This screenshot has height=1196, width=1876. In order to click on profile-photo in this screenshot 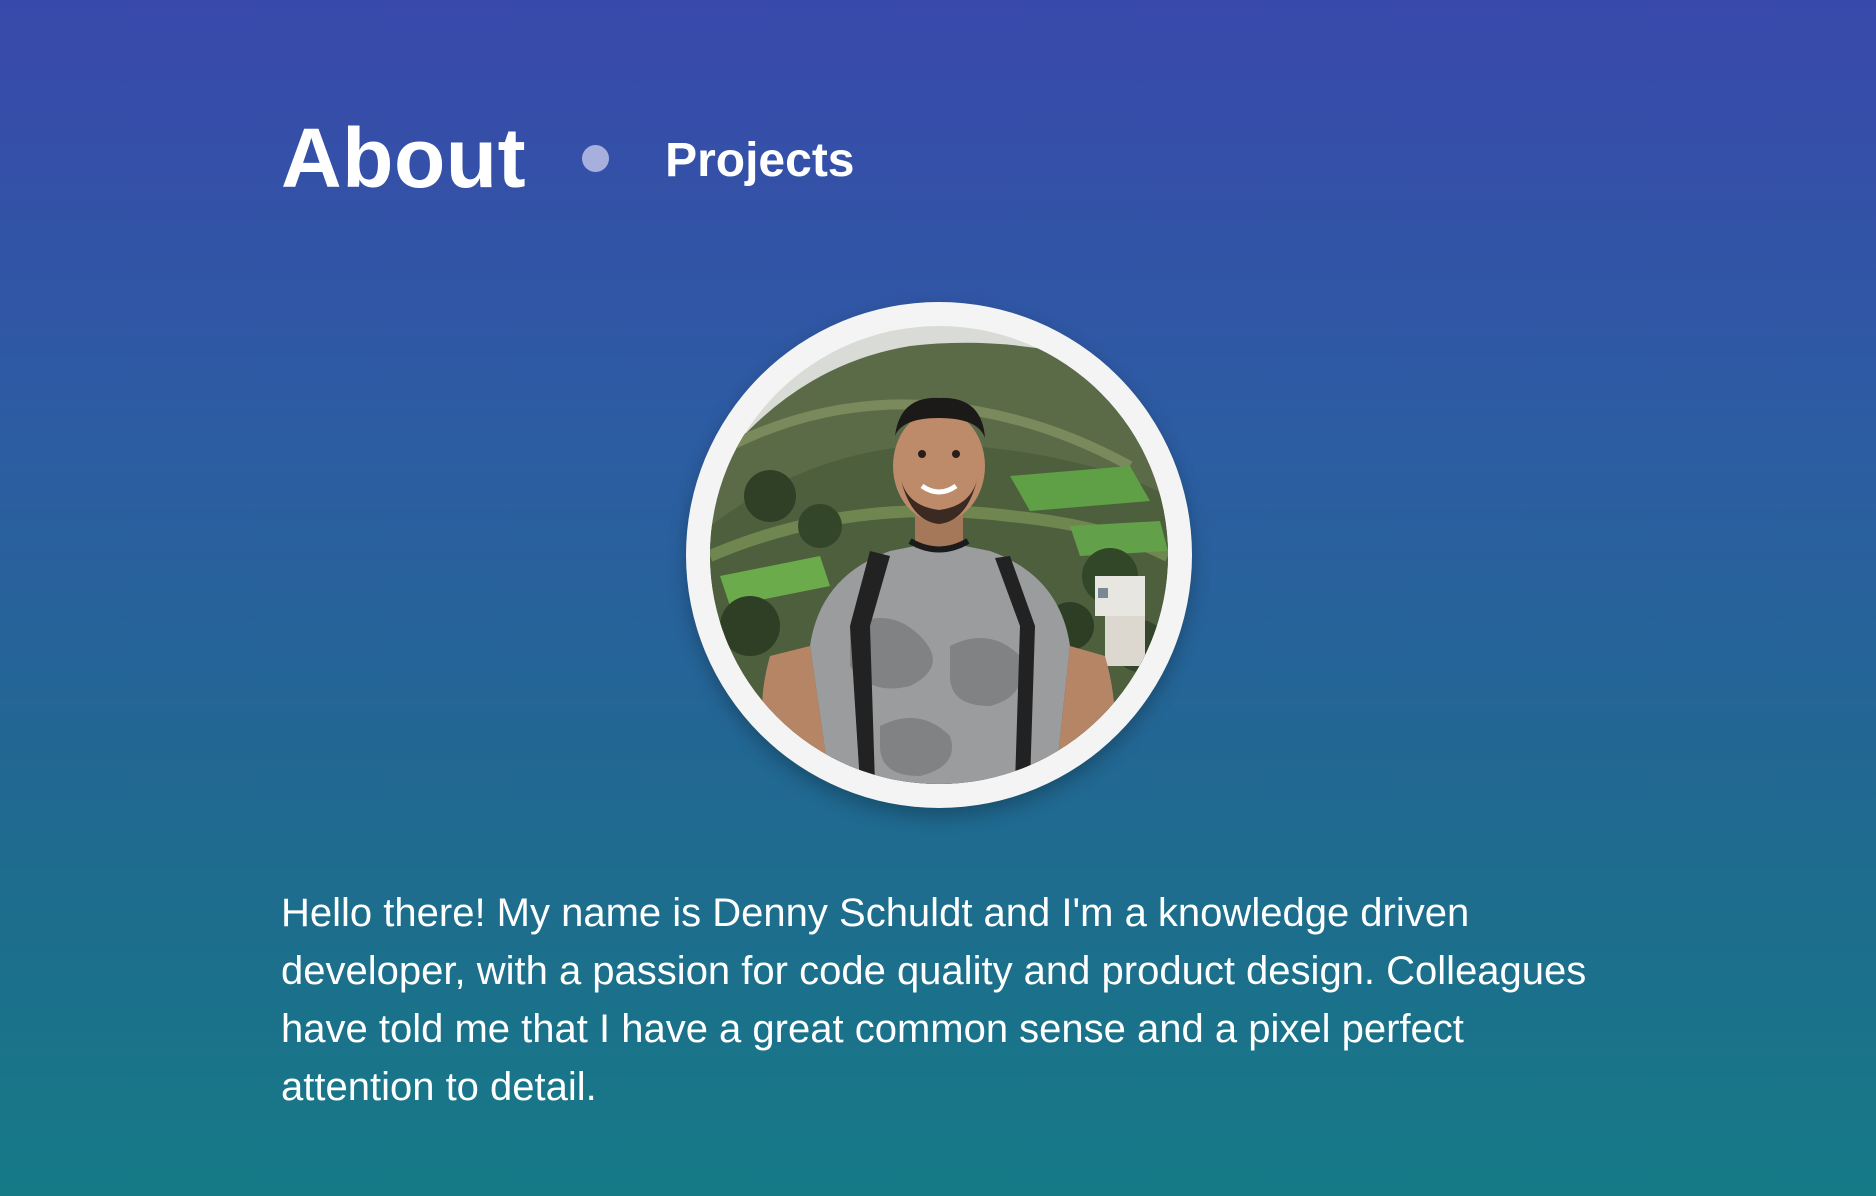, I will do `click(939, 555)`.